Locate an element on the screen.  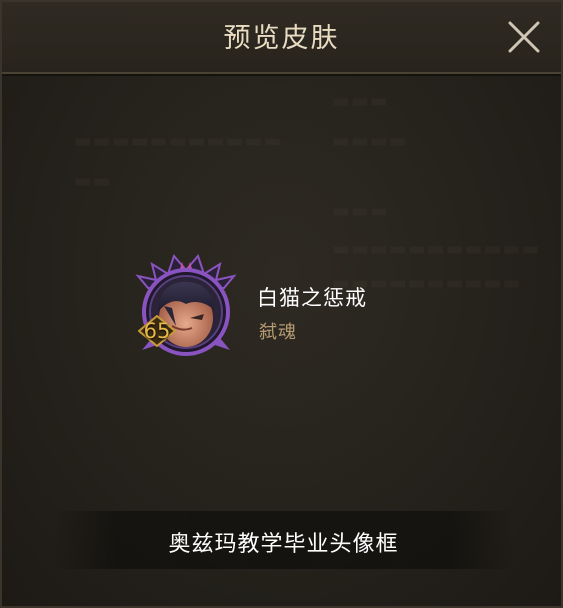
close-icon is located at coordinates (524, 37).